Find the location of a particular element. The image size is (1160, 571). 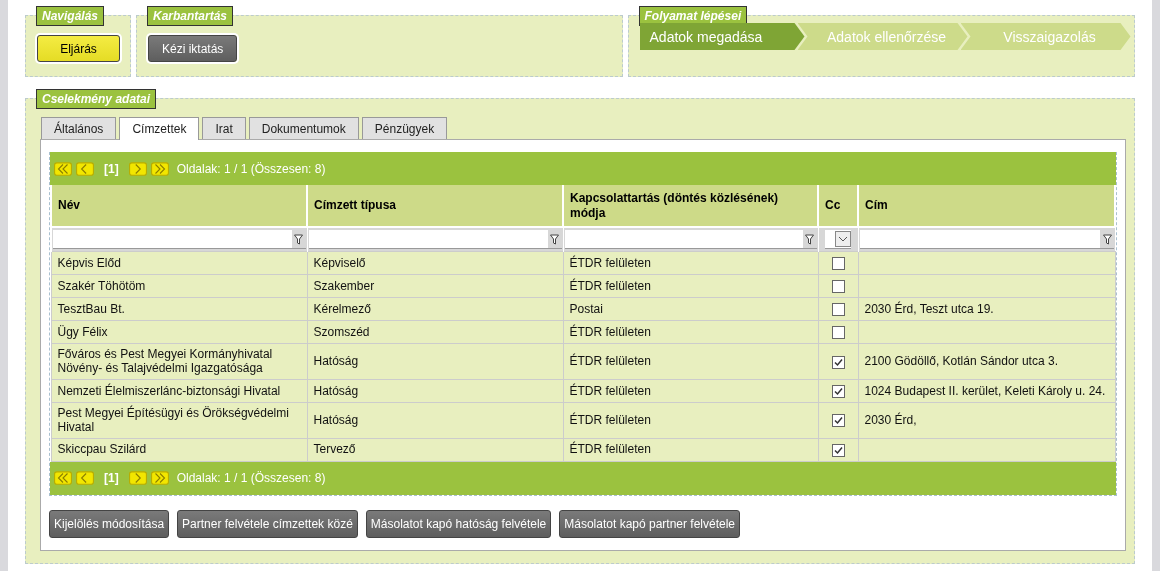

table-cell: Postai is located at coordinates (690, 309).